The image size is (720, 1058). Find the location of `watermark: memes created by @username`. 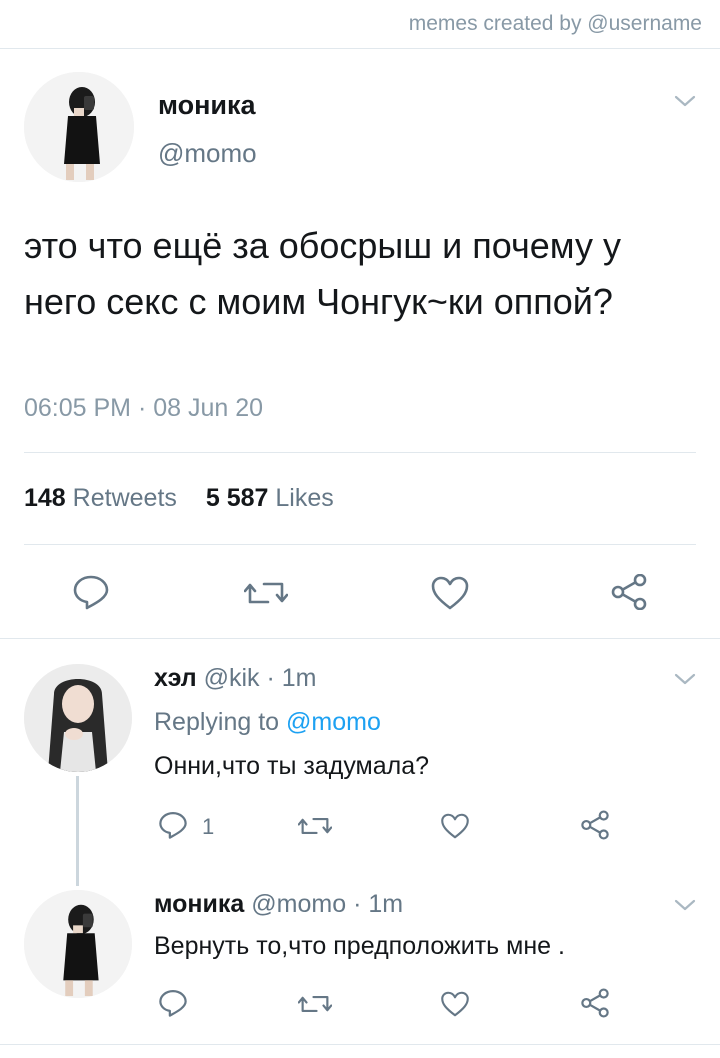

watermark: memes created by @username is located at coordinates (555, 23).